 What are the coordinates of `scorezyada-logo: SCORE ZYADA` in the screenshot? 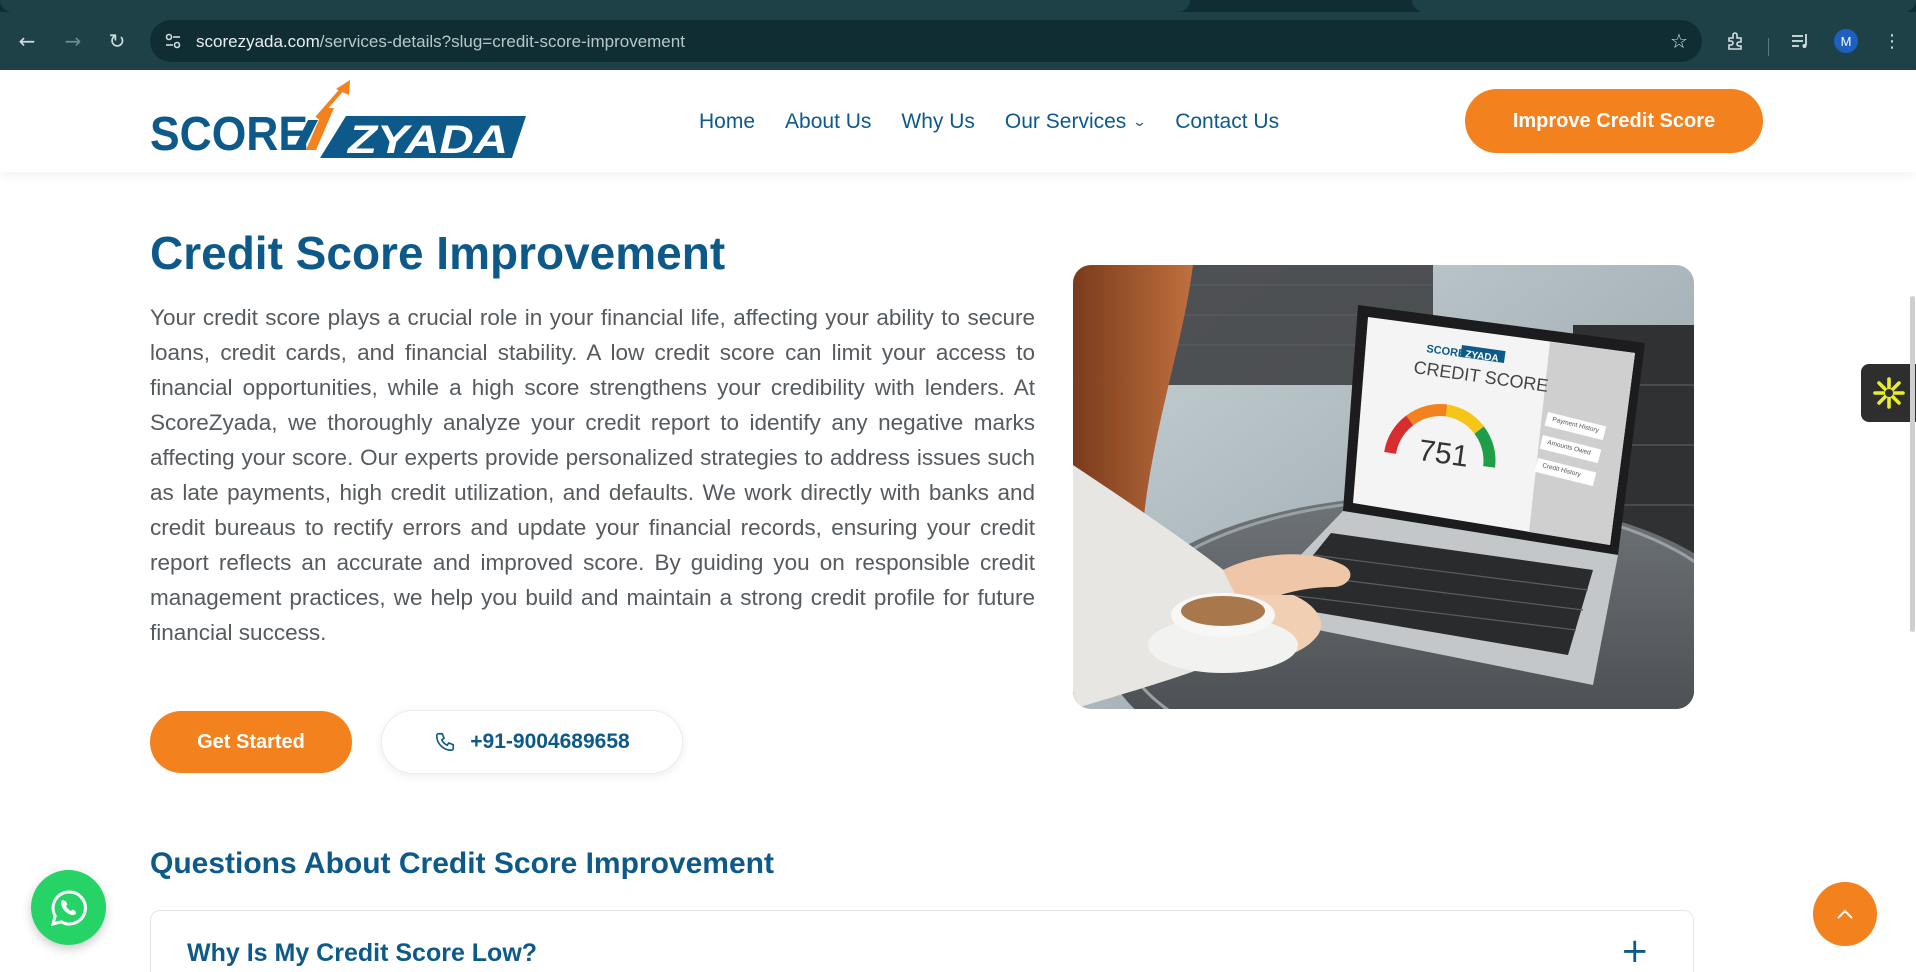 It's located at (338, 118).